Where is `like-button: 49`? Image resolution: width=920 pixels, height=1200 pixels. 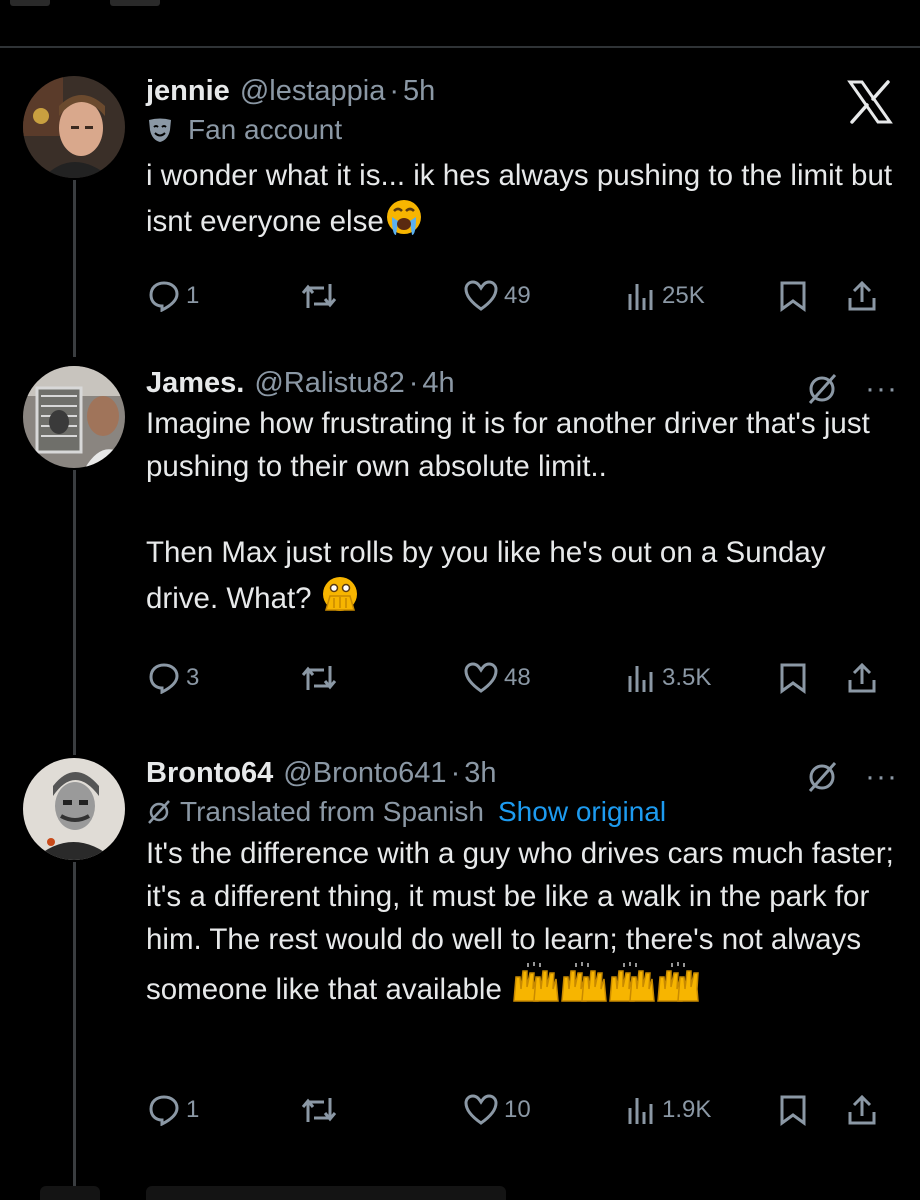 like-button: 49 is located at coordinates (497, 296).